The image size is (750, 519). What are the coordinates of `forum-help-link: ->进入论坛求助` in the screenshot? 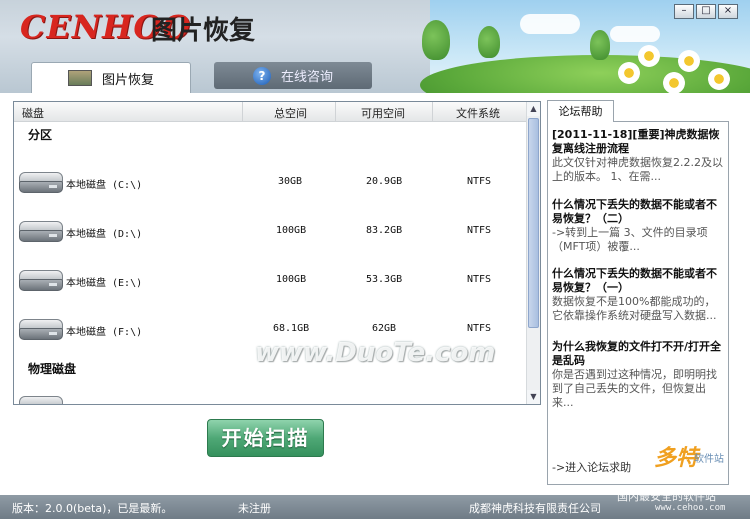 It's located at (591, 467).